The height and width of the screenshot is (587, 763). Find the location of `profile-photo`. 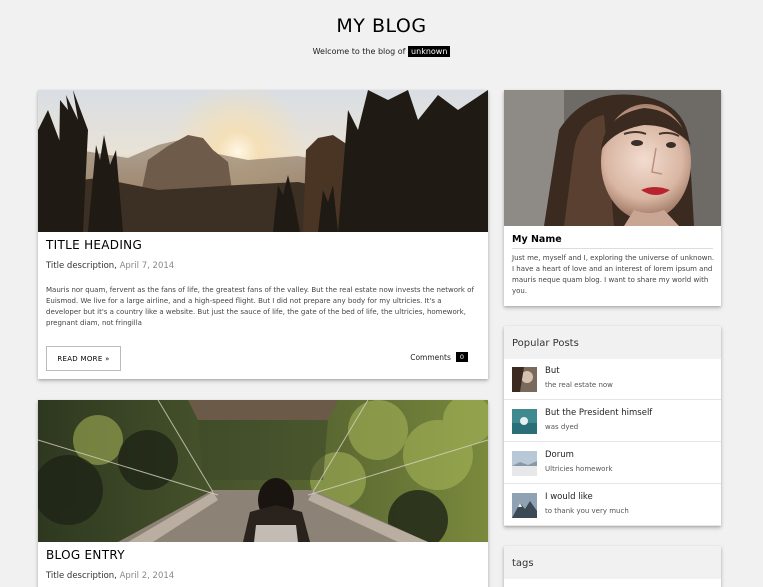

profile-photo is located at coordinates (612, 158).